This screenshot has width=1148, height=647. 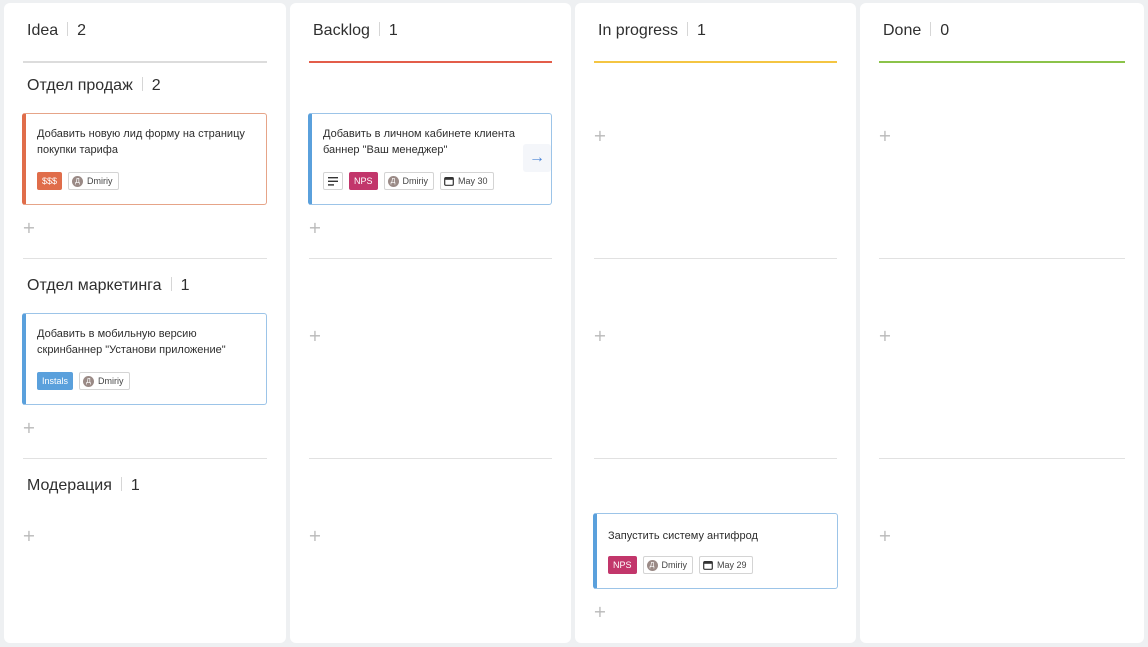 I want to click on due-date-chip: May 30, so click(x=467, y=181).